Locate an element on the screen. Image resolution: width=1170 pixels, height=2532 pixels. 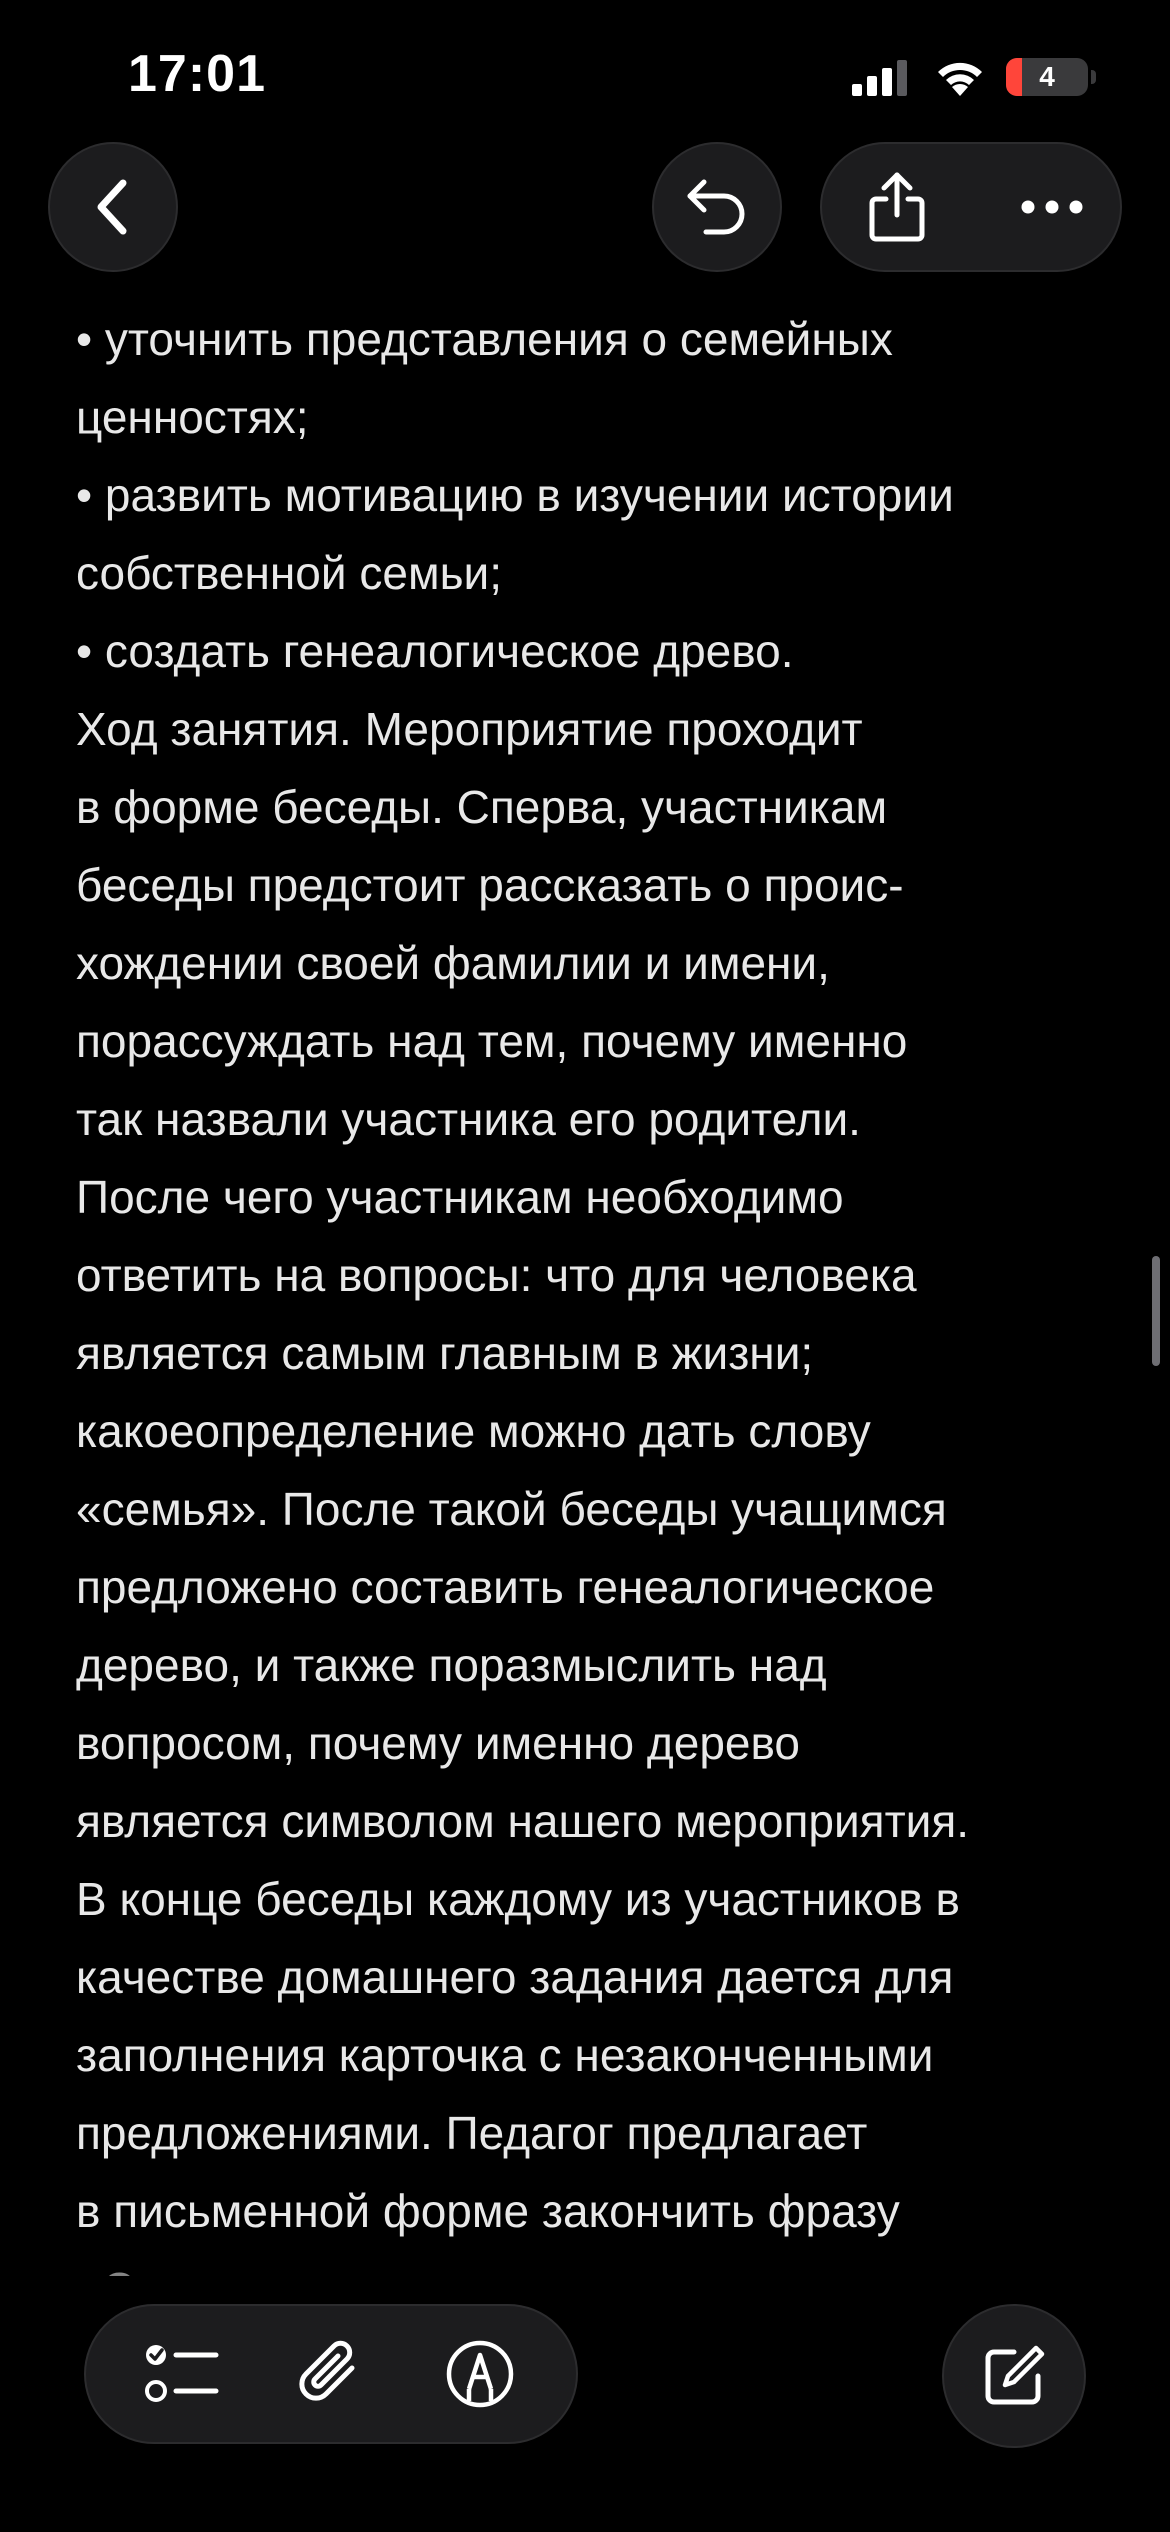
undo-arrow-icon is located at coordinates (717, 207).